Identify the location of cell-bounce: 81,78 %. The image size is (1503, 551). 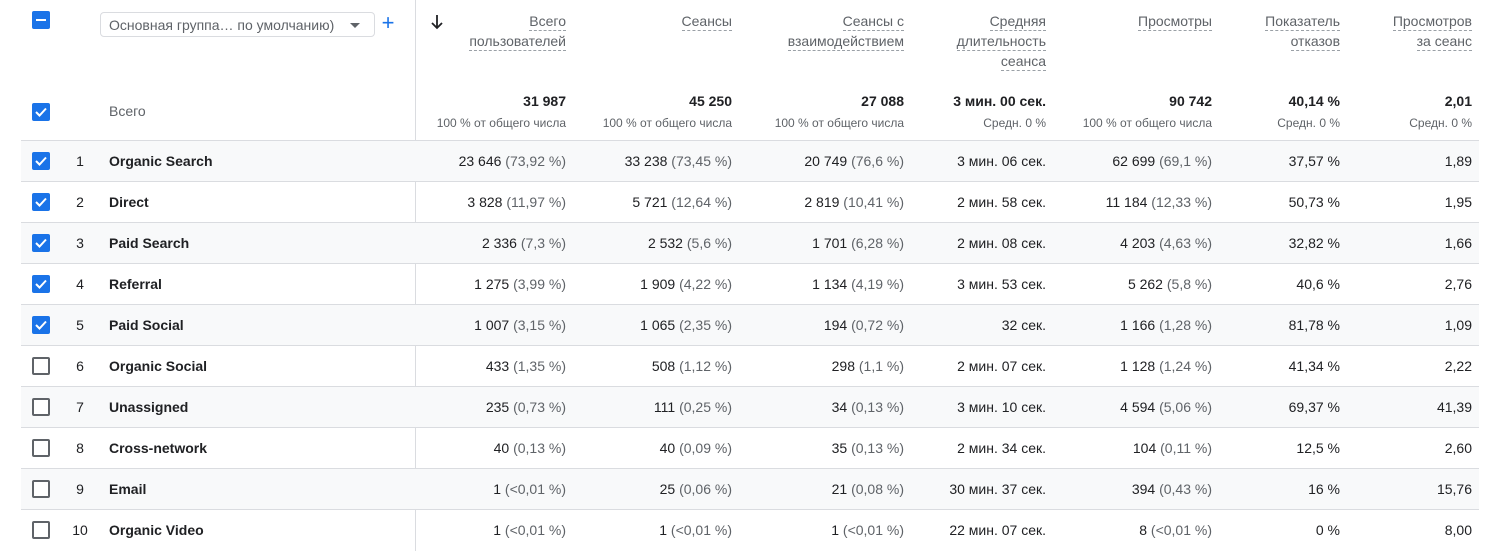
(1314, 325).